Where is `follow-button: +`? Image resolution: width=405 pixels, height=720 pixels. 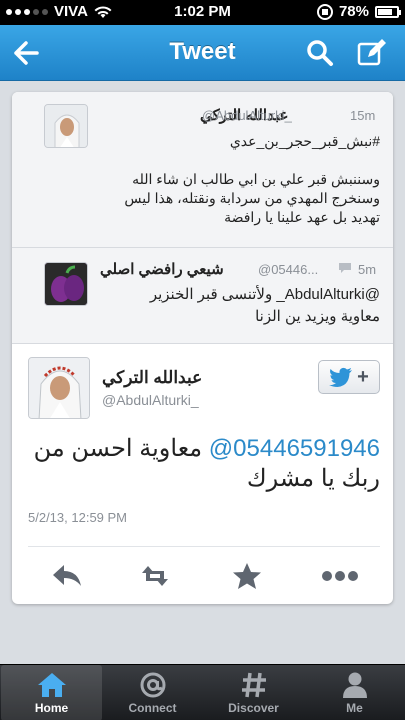 follow-button: + is located at coordinates (349, 377).